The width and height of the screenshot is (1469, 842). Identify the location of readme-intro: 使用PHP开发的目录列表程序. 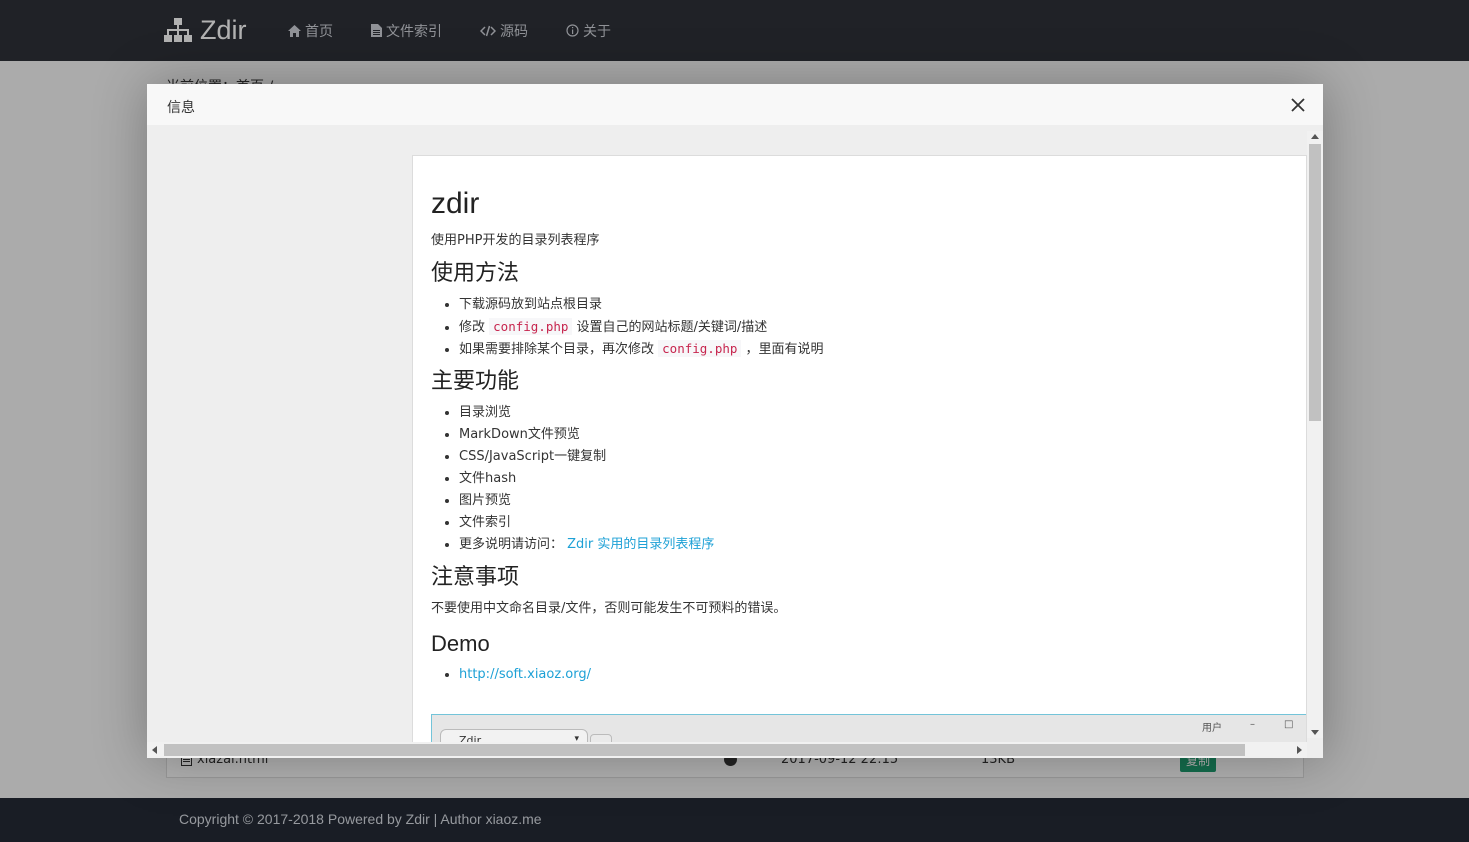
(515, 240).